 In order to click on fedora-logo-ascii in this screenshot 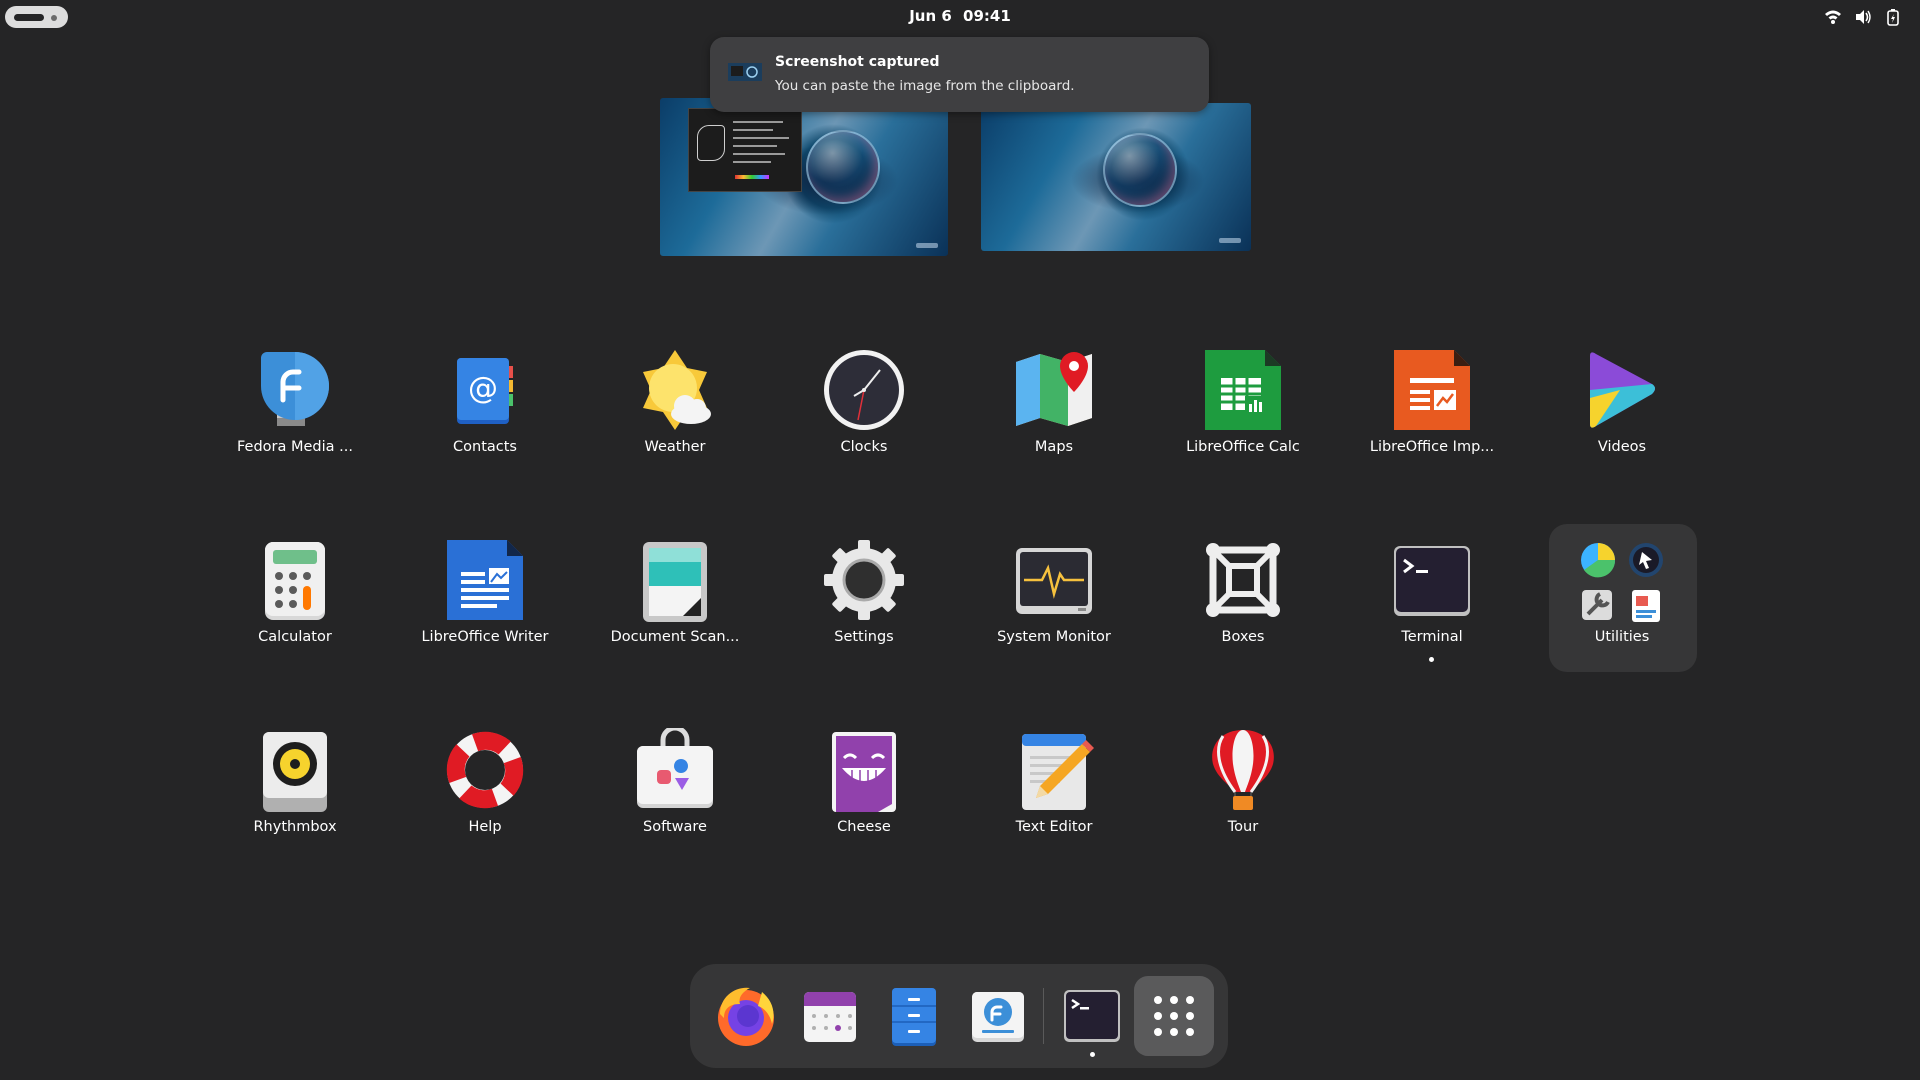, I will do `click(711, 143)`.